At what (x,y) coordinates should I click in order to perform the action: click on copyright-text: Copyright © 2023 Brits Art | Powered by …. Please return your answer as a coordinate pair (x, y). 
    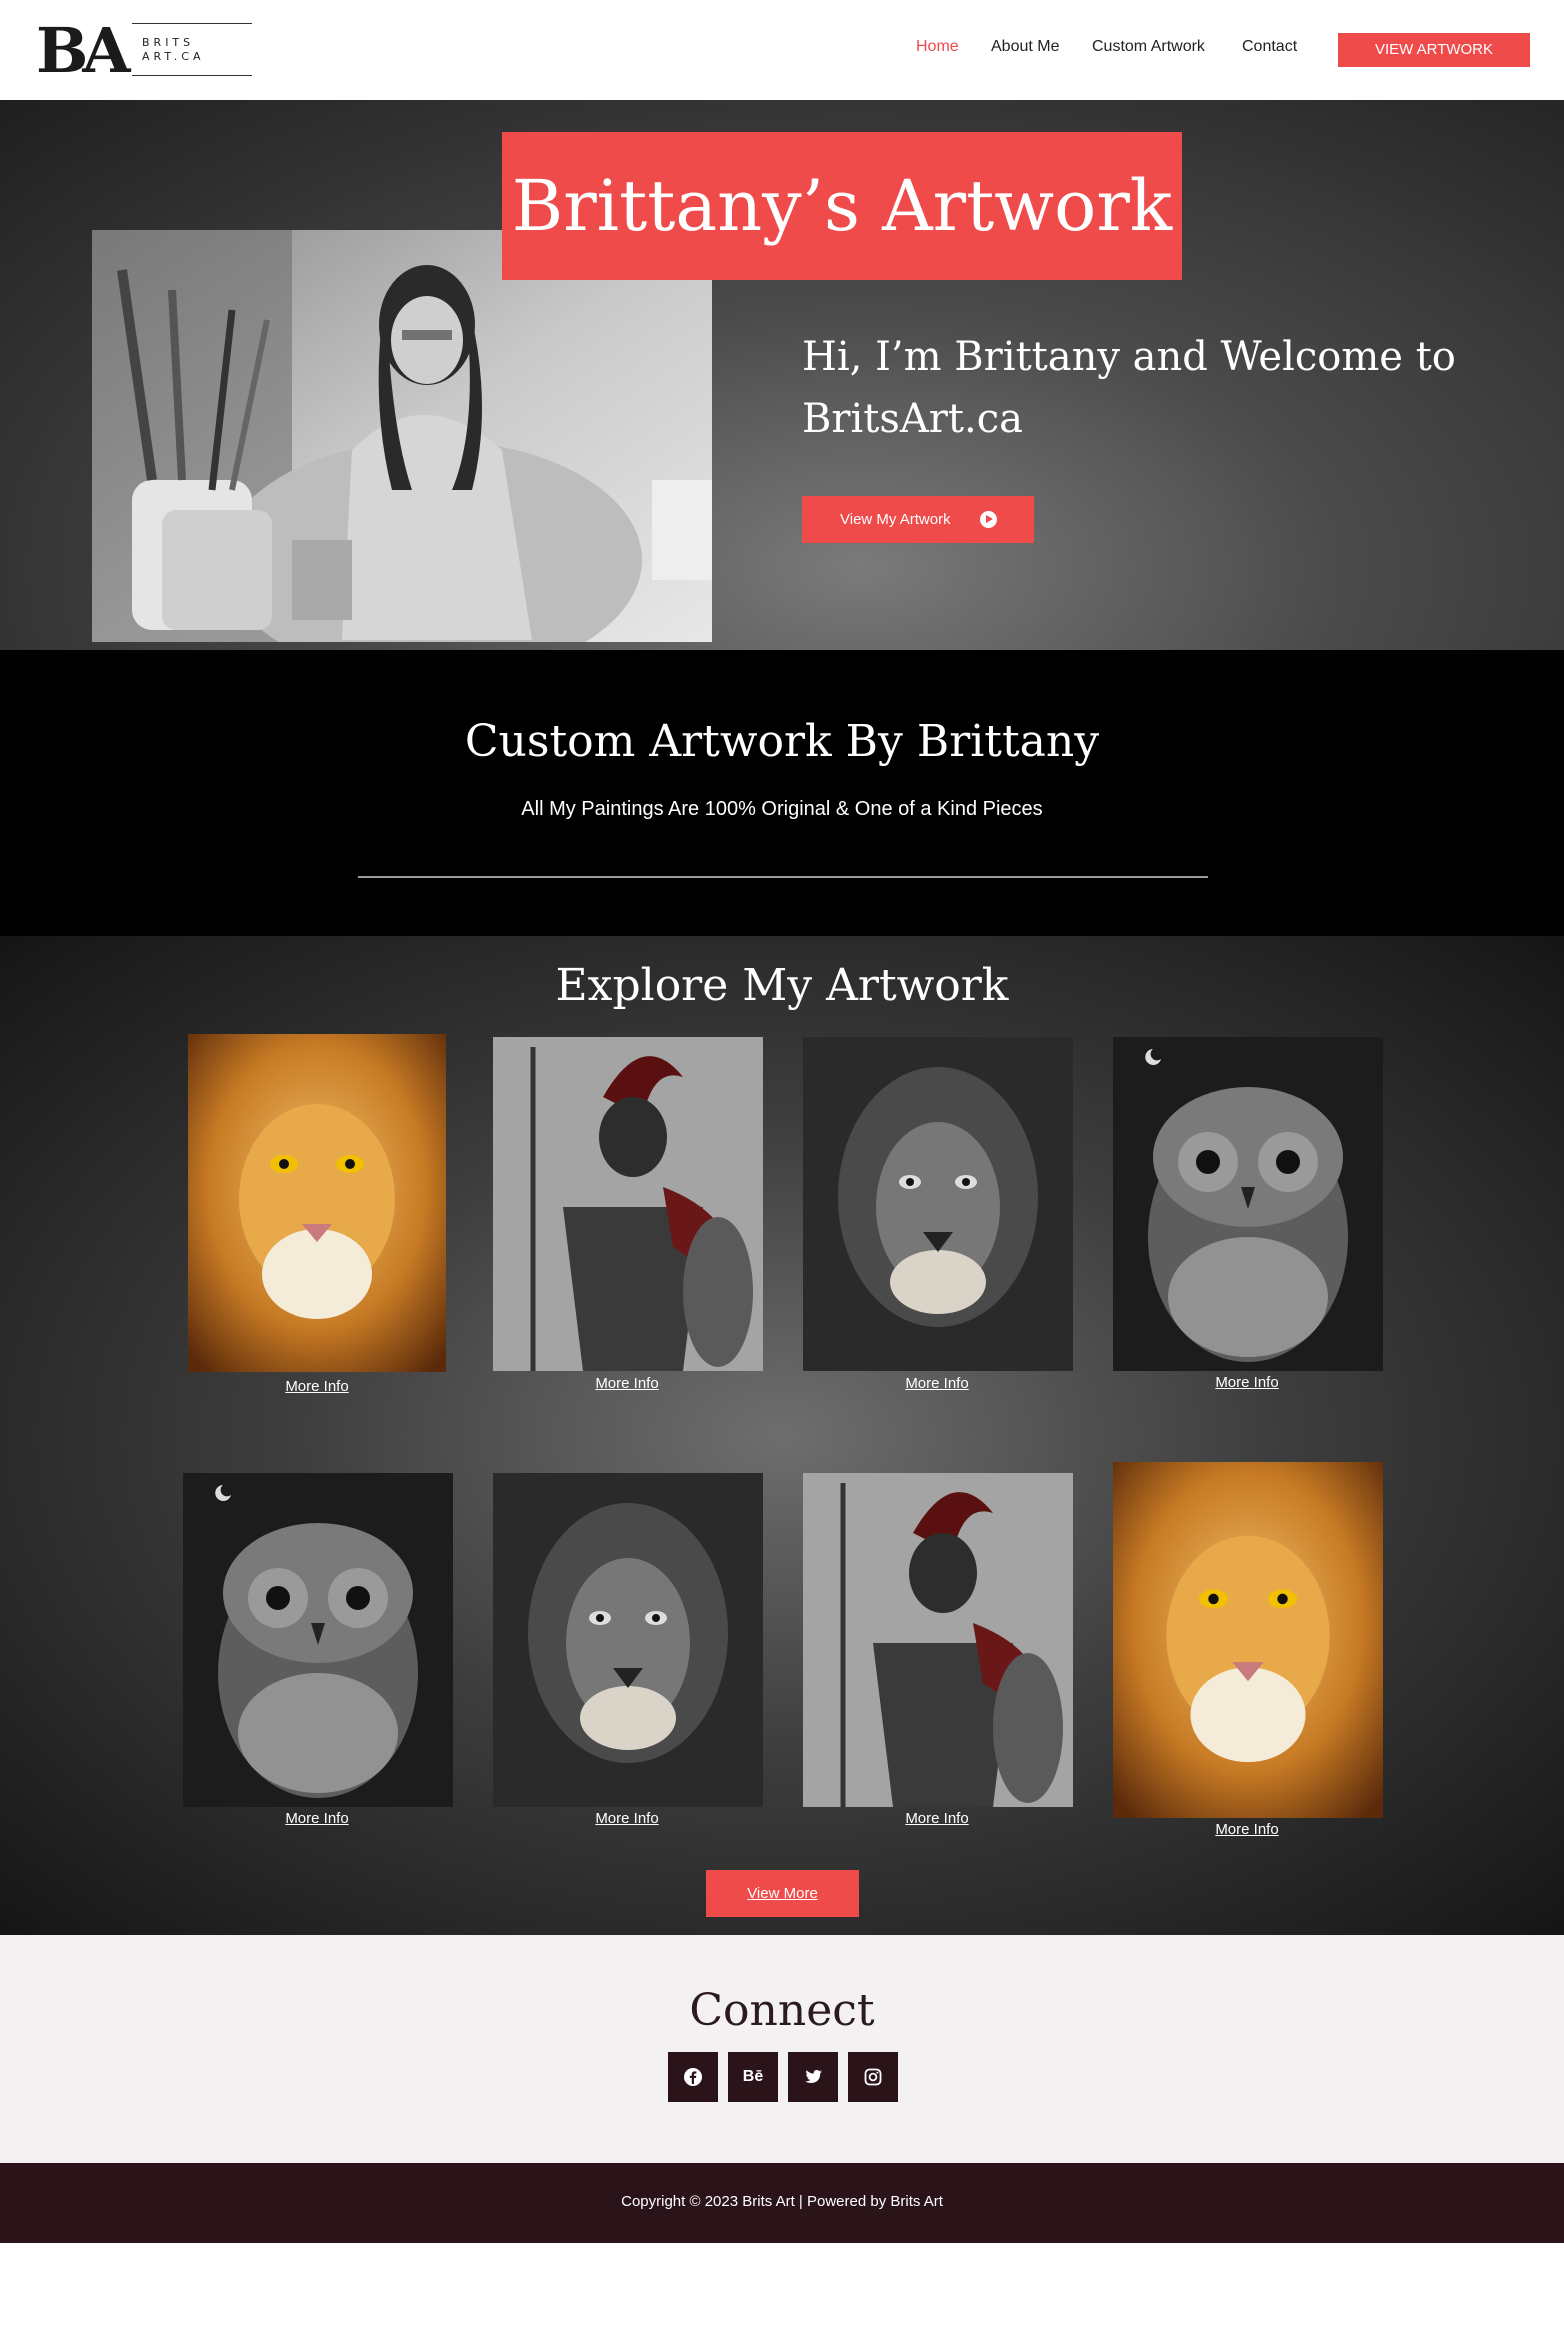
    Looking at the image, I should click on (782, 2201).